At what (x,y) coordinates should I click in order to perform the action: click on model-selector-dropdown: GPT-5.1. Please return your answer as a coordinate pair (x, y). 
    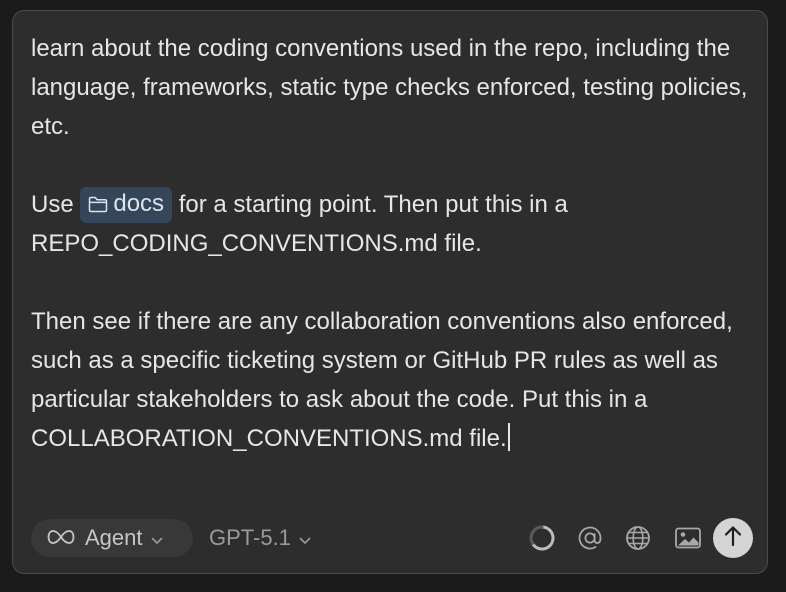
    Looking at the image, I should click on (260, 538).